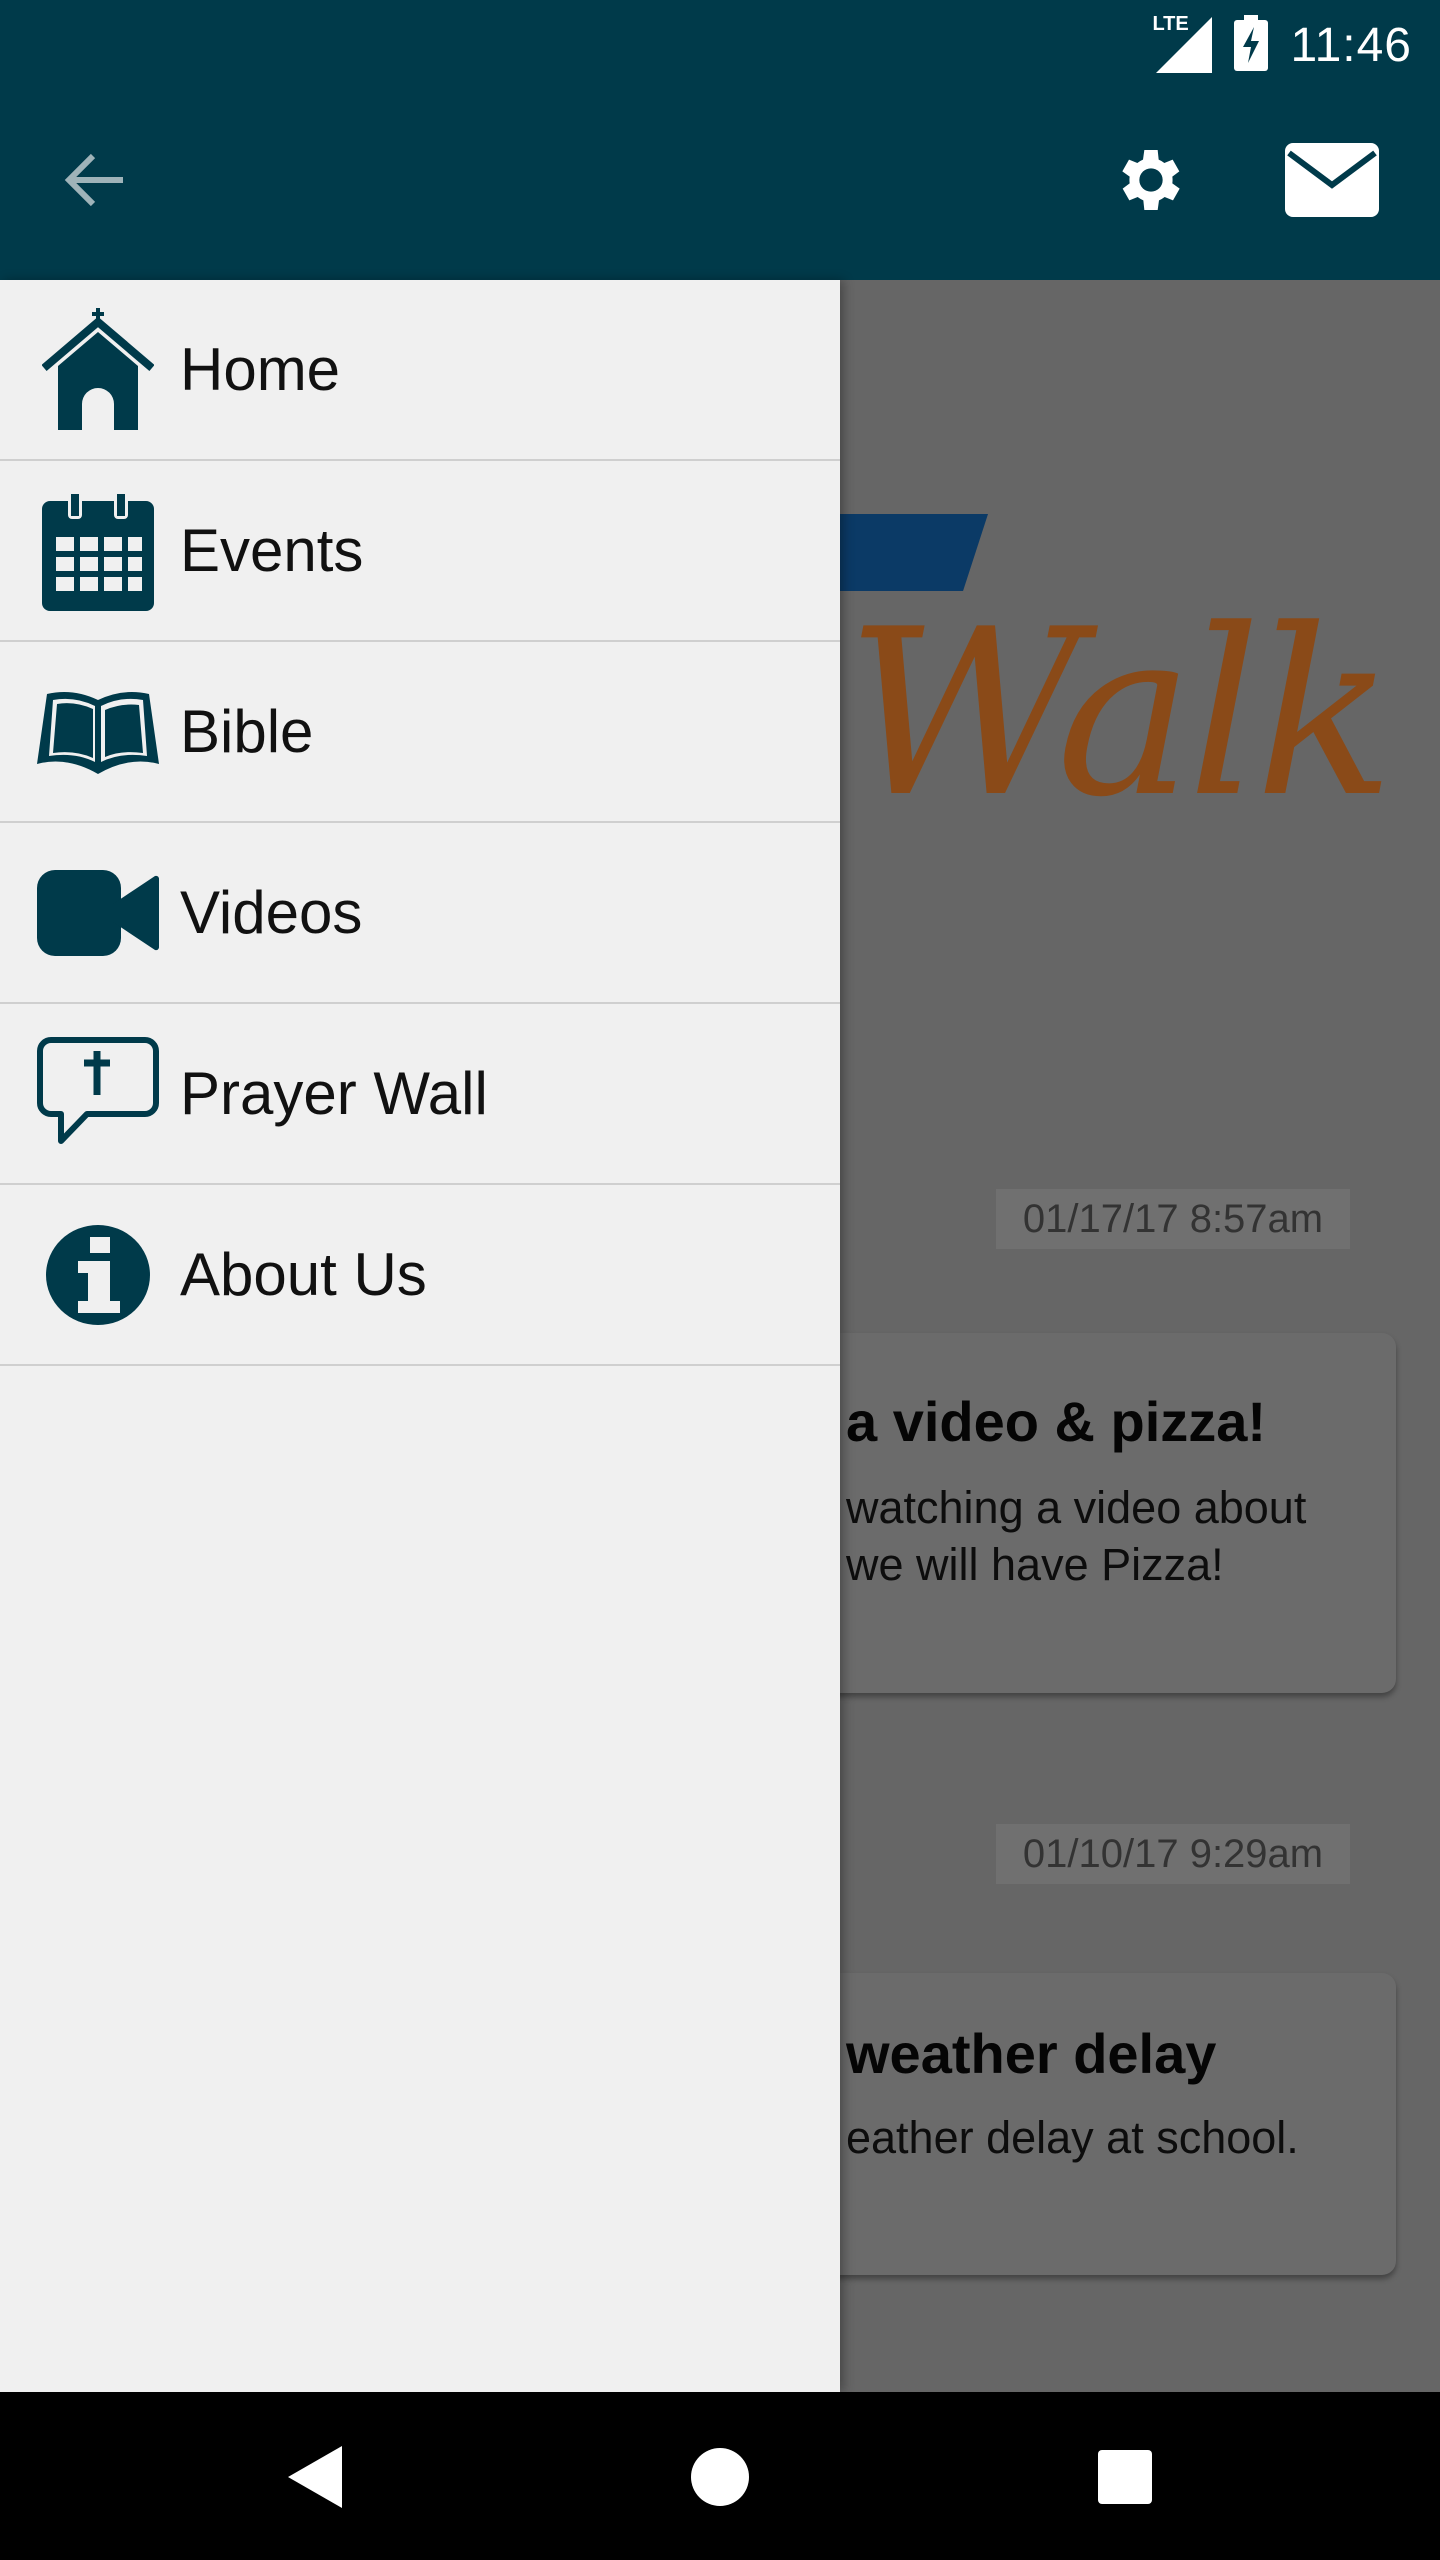  I want to click on church-icon, so click(90, 369).